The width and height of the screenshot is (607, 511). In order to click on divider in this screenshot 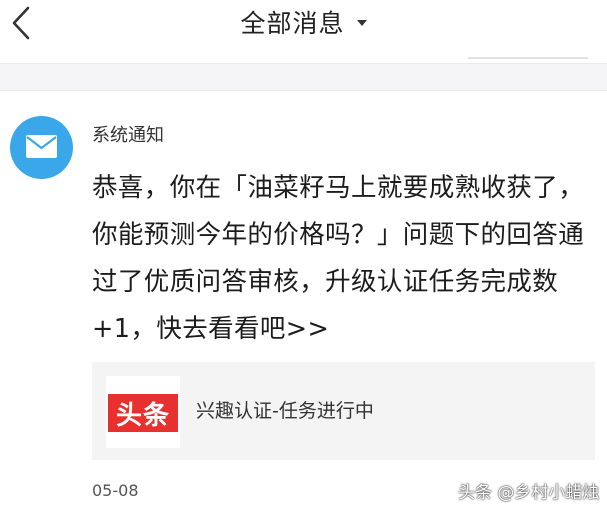, I will do `click(528, 58)`.